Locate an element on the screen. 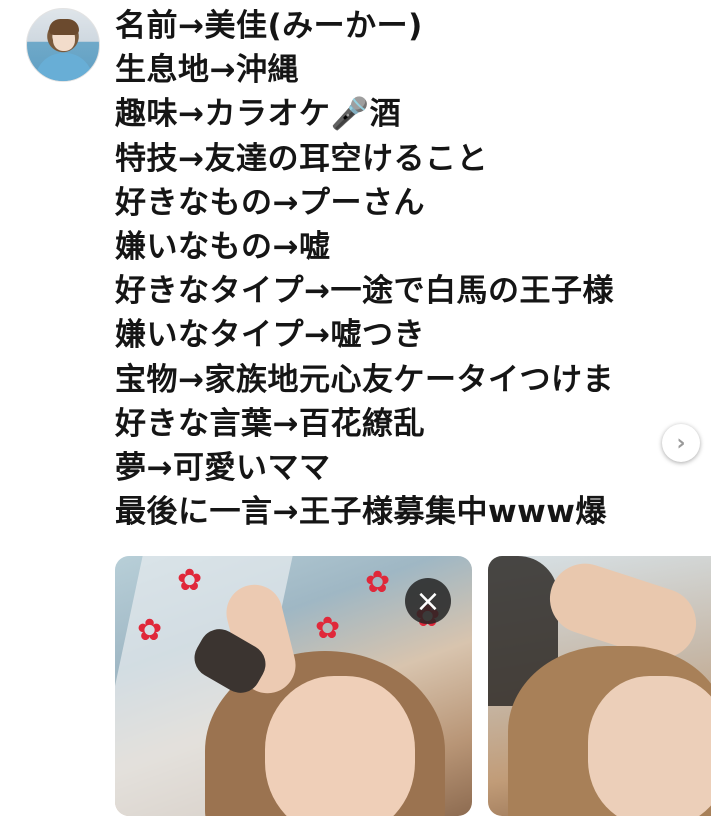 This screenshot has width=711, height=816. caption-line-dream: 夢→可愛いママ is located at coordinates (223, 467).